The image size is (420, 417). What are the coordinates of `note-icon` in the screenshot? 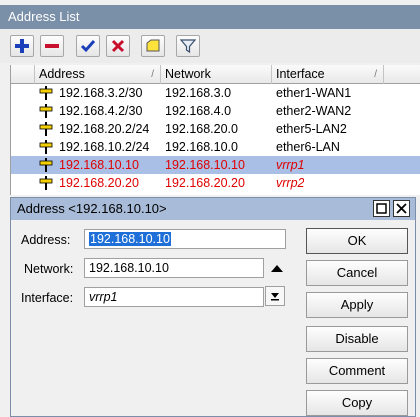 It's located at (153, 45).